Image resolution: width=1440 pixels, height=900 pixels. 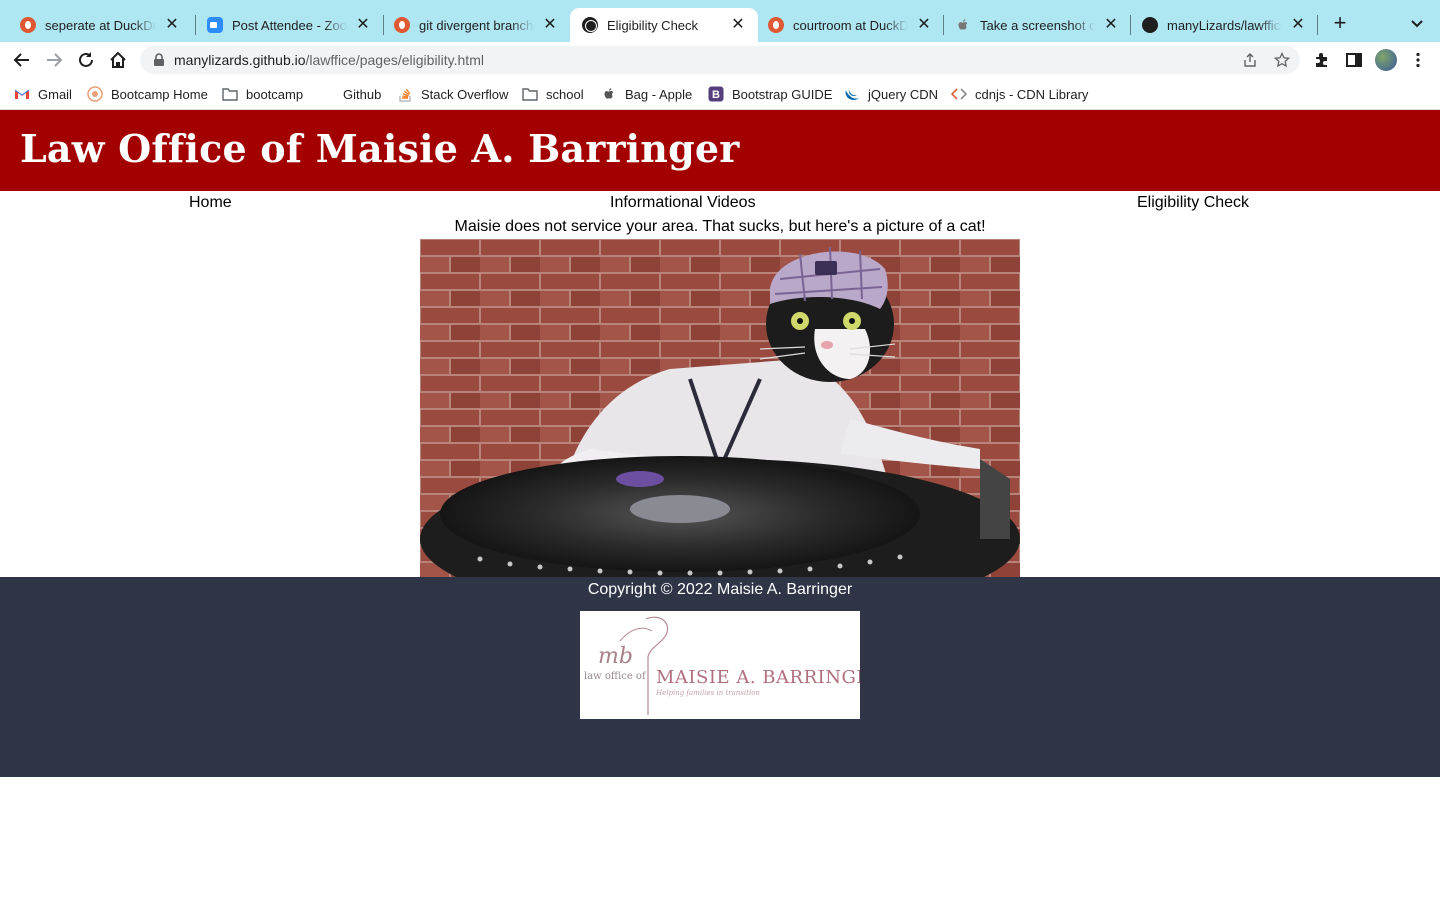 What do you see at coordinates (683, 203) in the screenshot?
I see `nav-link-informational-videos: Informational Videos` at bounding box center [683, 203].